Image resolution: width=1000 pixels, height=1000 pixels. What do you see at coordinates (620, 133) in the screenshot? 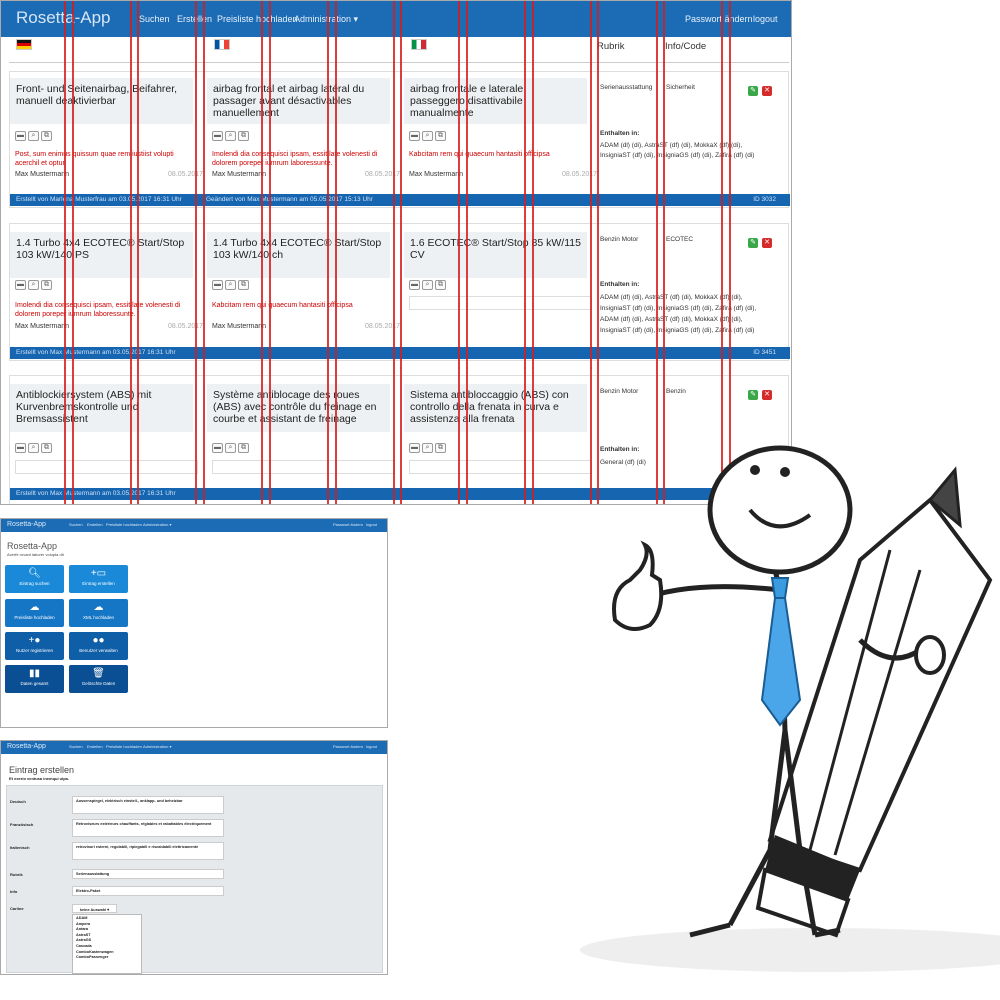
I see `enthalten-label: Enthalten in:` at bounding box center [620, 133].